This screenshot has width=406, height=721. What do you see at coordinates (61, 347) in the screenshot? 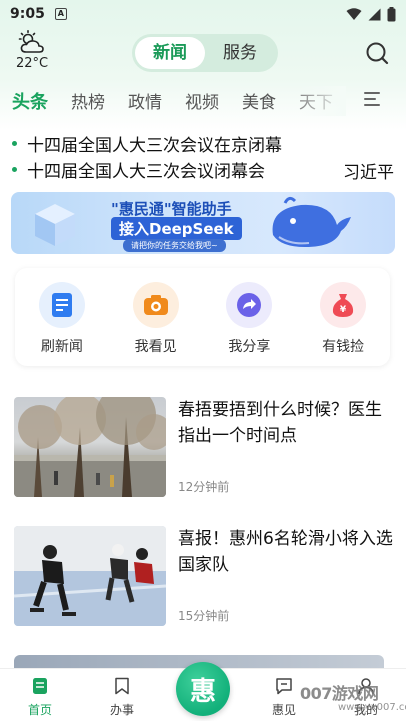
I see `qa-label: 刷新闻` at bounding box center [61, 347].